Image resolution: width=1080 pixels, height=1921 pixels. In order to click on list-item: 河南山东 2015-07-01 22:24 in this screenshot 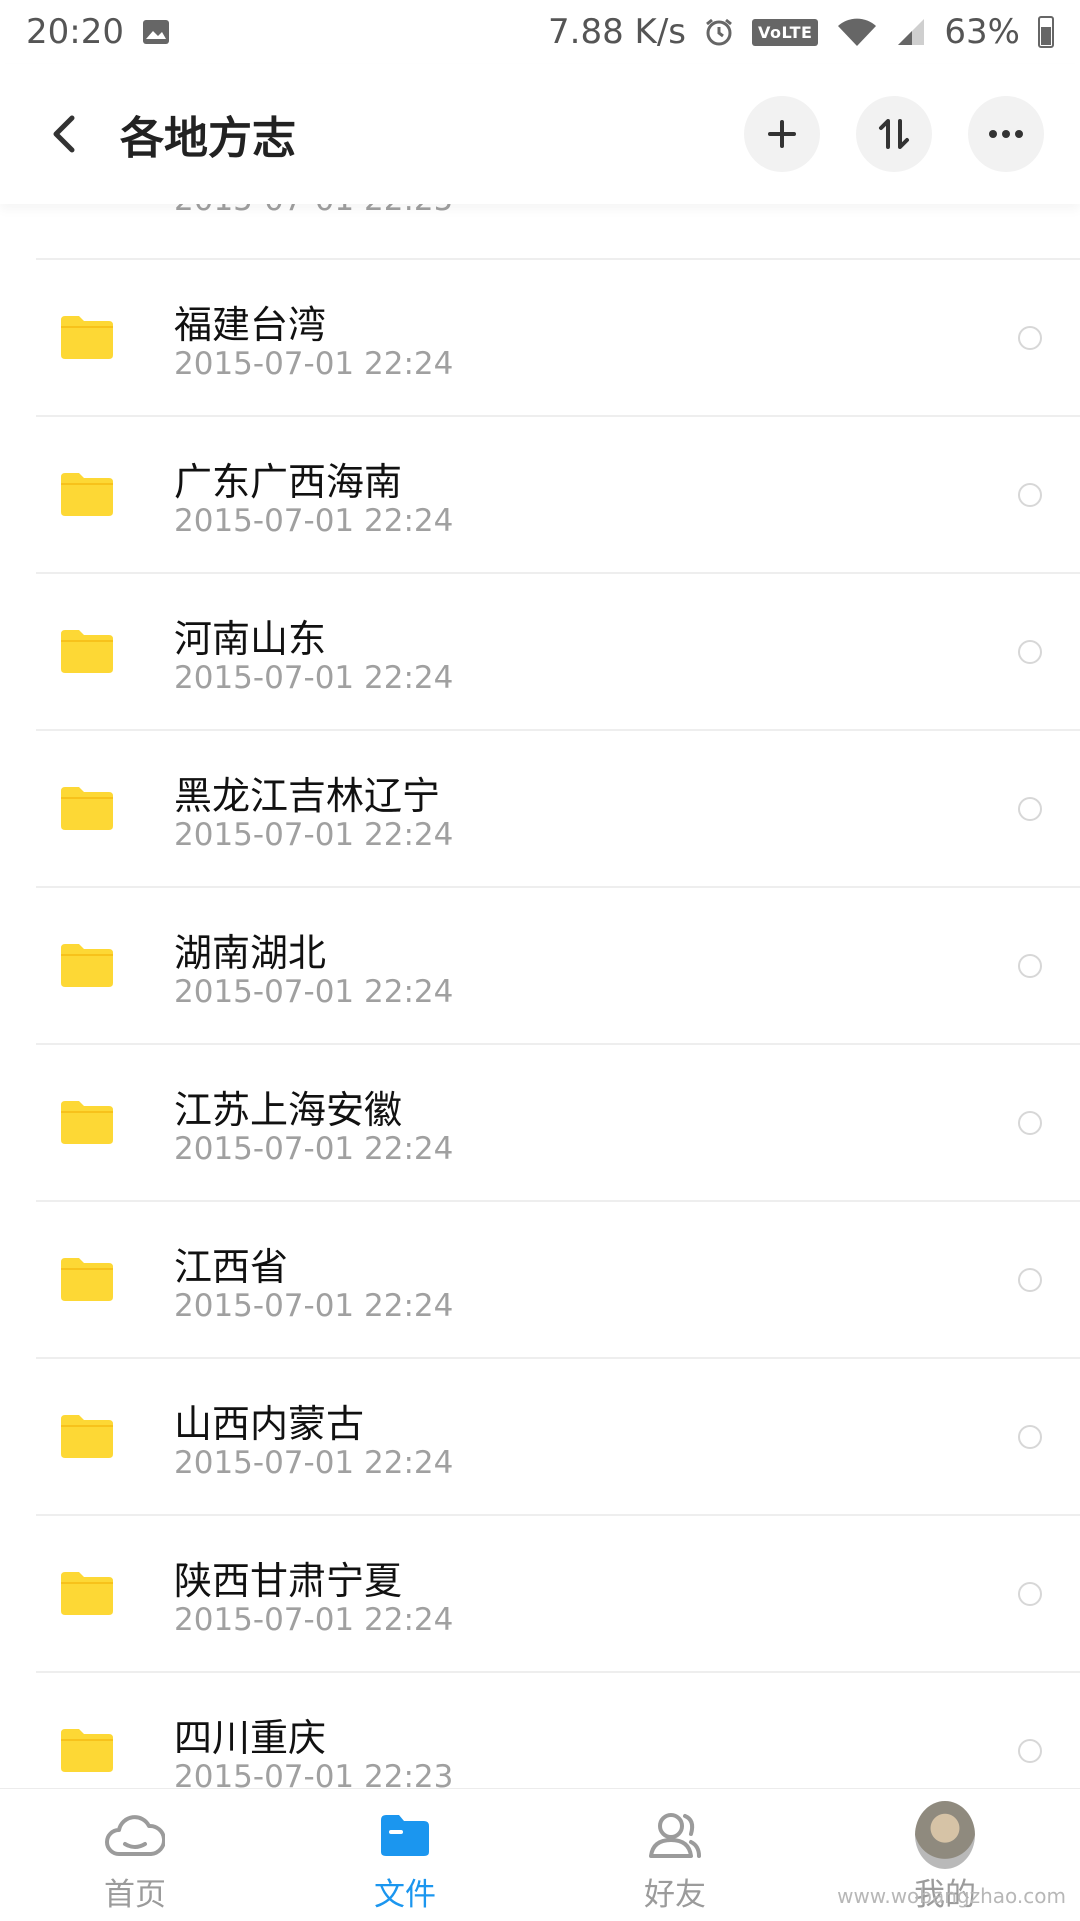, I will do `click(558, 652)`.